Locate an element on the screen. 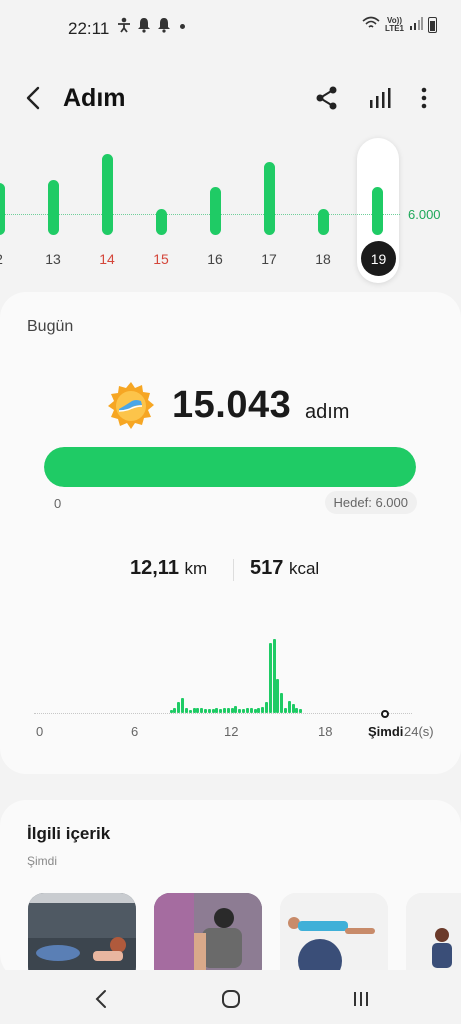 Image resolution: width=461 pixels, height=1024 pixels. stats-divider is located at coordinates (233, 570).